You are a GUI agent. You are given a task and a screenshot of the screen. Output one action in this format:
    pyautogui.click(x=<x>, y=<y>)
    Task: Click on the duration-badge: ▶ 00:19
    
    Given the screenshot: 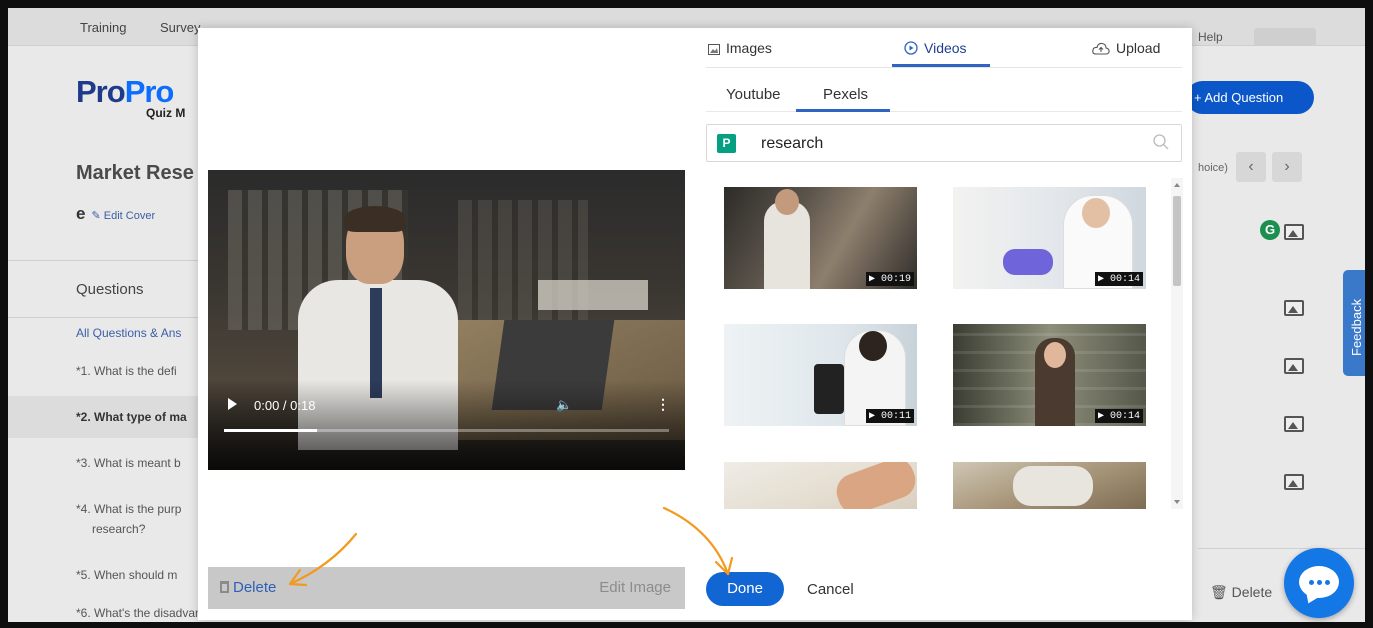 What is the action you would take?
    pyautogui.click(x=889, y=279)
    